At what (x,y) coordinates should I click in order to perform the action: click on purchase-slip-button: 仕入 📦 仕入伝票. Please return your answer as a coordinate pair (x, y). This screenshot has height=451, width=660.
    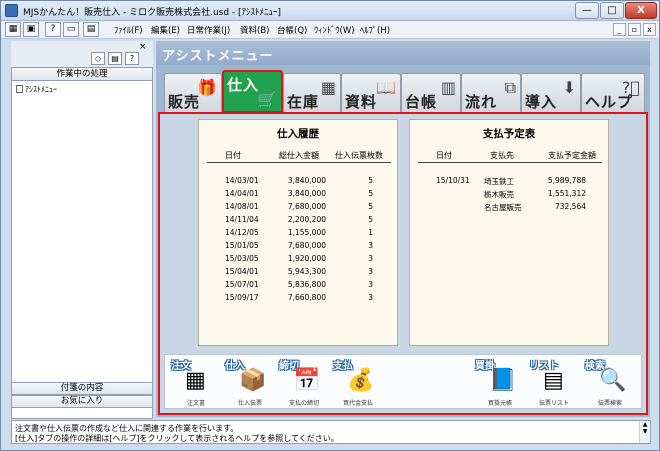
    Looking at the image, I should click on (250, 382).